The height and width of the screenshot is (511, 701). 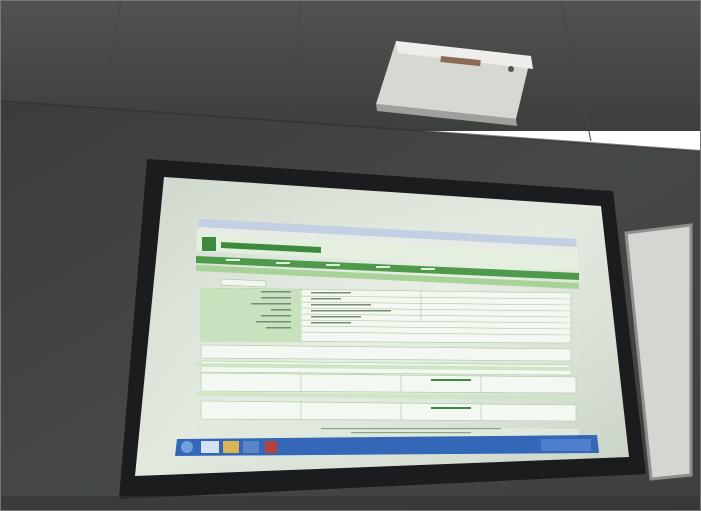 I want to click on portal-logo, so click(x=209, y=244).